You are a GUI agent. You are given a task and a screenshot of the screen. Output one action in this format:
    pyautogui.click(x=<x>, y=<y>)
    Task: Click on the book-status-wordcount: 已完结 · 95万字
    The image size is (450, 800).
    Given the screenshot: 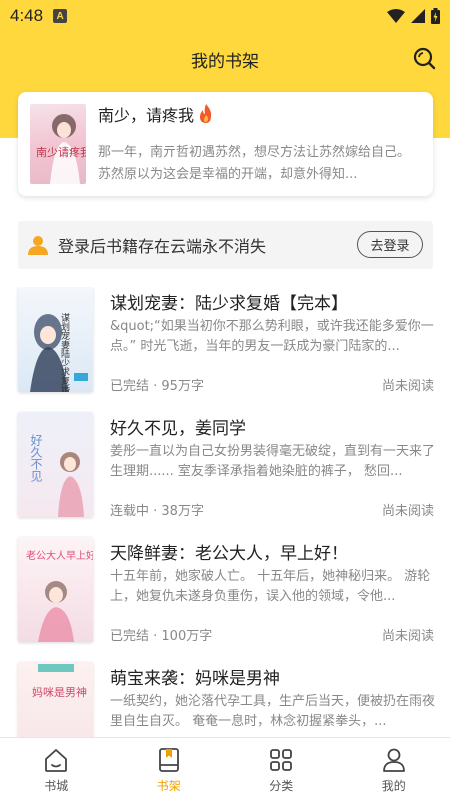 What is the action you would take?
    pyautogui.click(x=157, y=386)
    